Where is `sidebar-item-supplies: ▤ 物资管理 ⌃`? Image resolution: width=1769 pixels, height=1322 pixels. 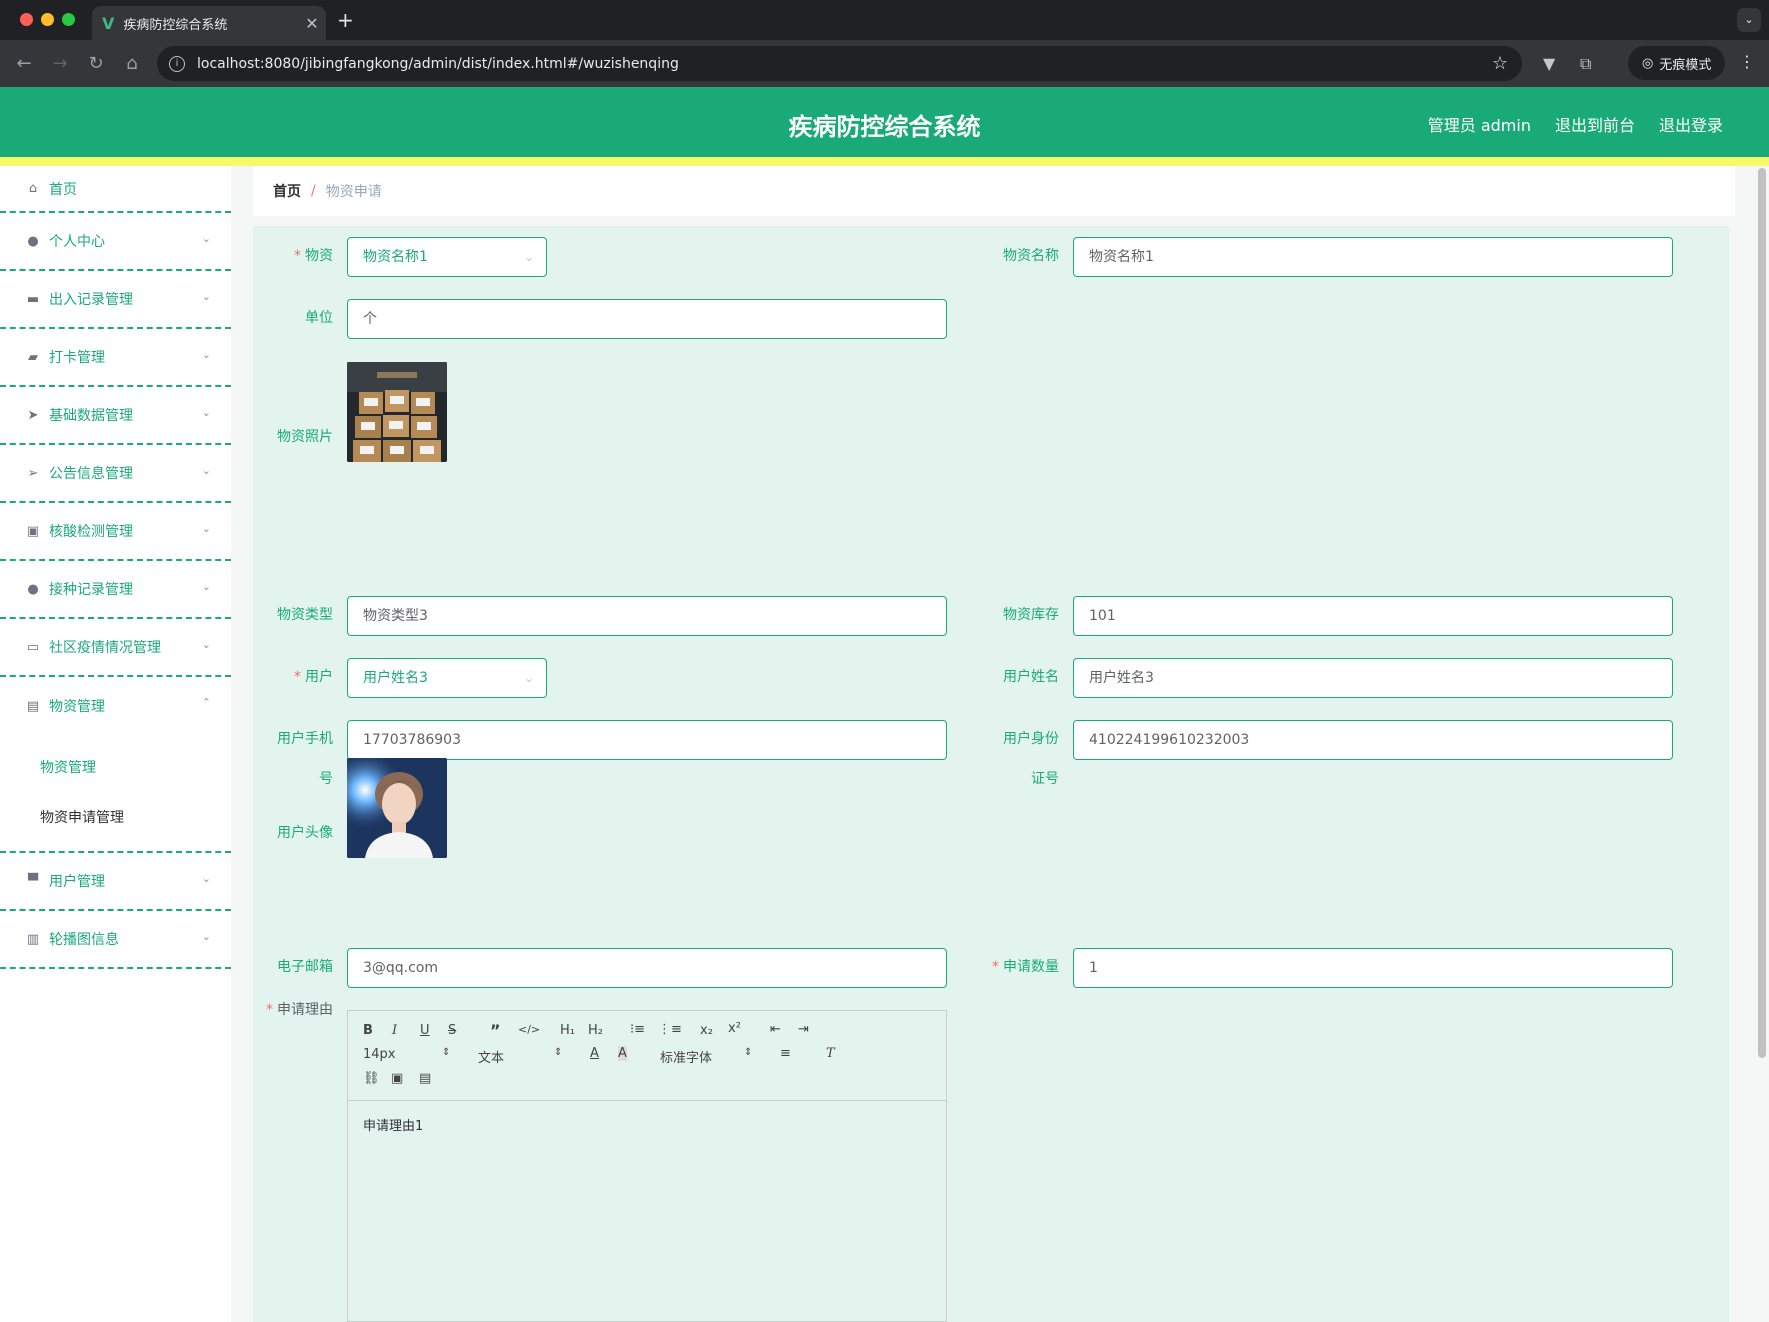 sidebar-item-supplies: ▤ 物资管理 ⌃ is located at coordinates (115, 706).